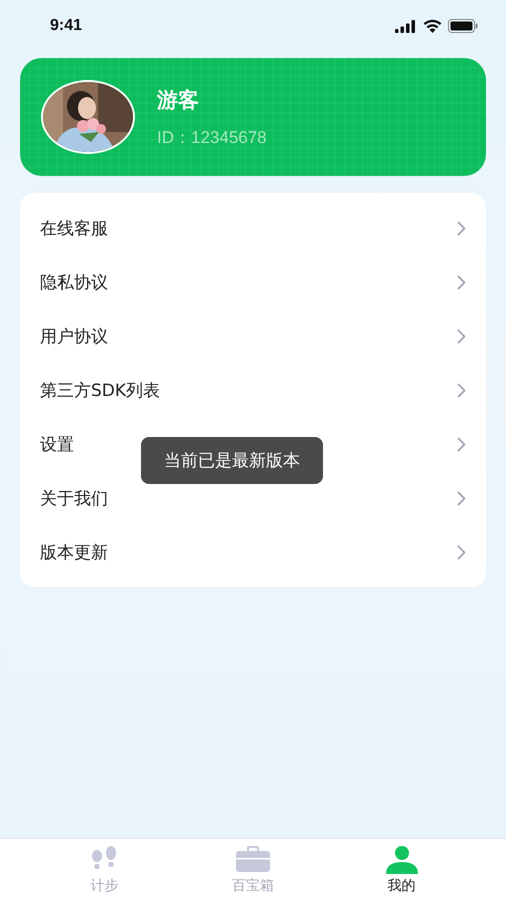  Describe the element at coordinates (178, 100) in the screenshot. I see `user-name: 游客` at that location.